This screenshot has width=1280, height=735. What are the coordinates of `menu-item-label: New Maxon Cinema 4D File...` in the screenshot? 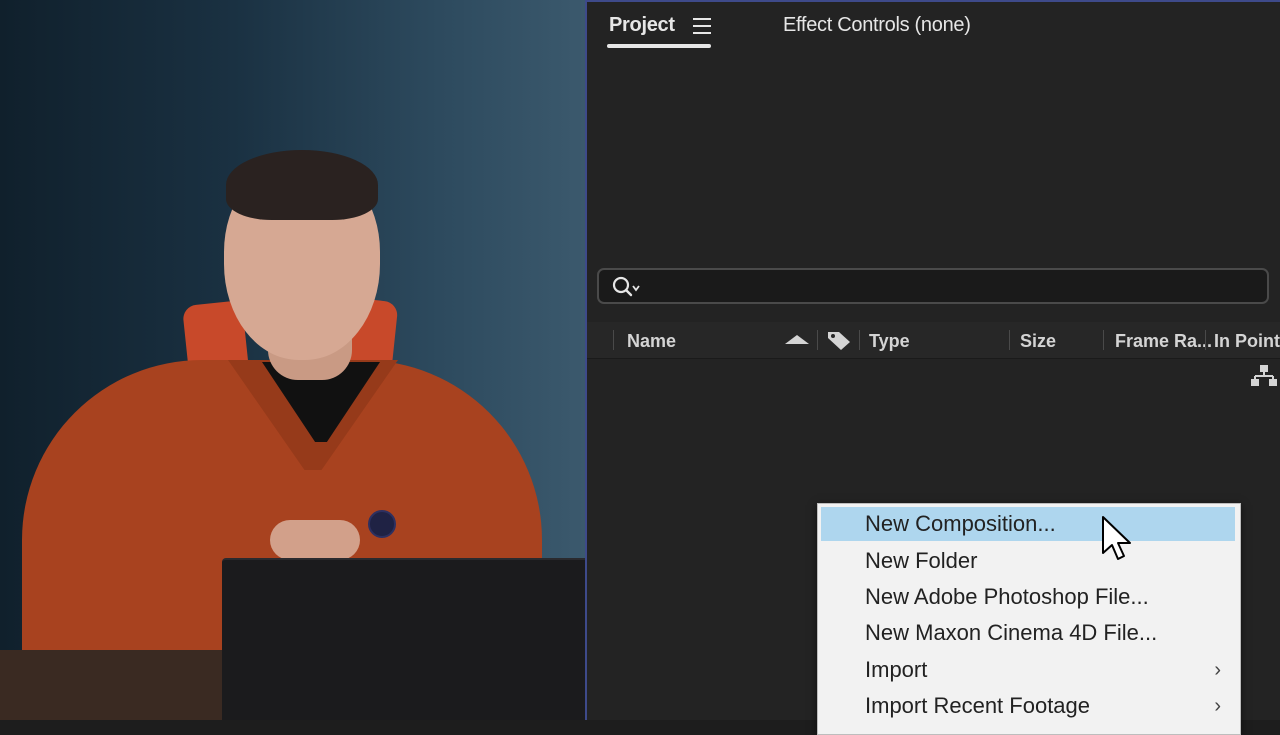 It's located at (1011, 632).